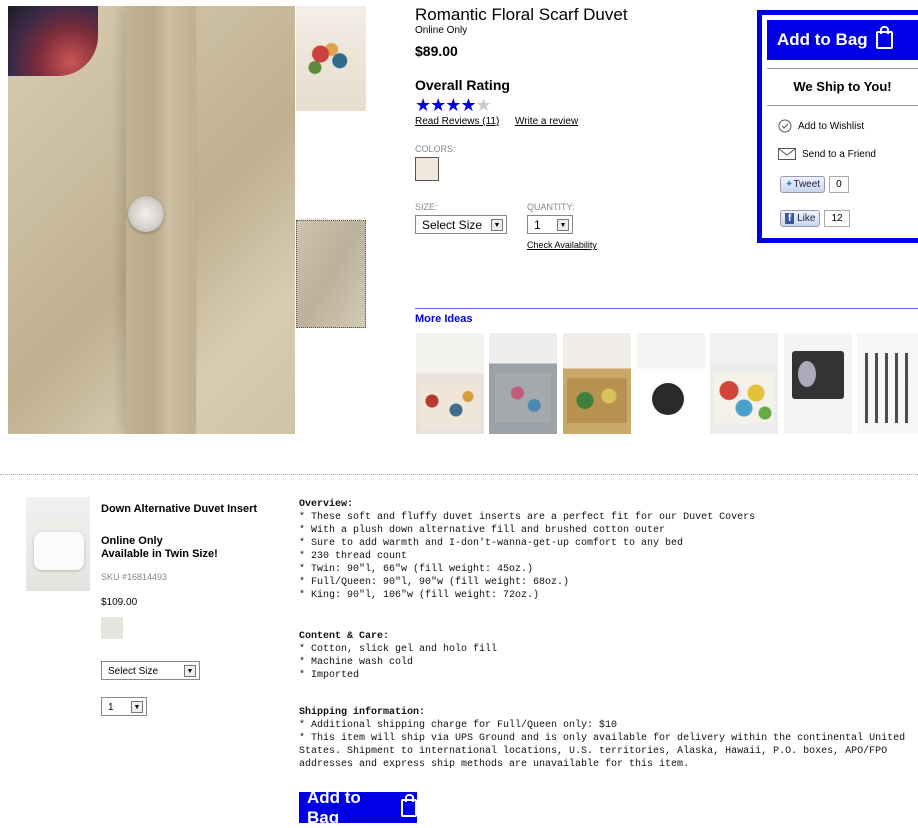 This screenshot has width=918, height=828. I want to click on star-rating: ★★★★★, so click(453, 105).